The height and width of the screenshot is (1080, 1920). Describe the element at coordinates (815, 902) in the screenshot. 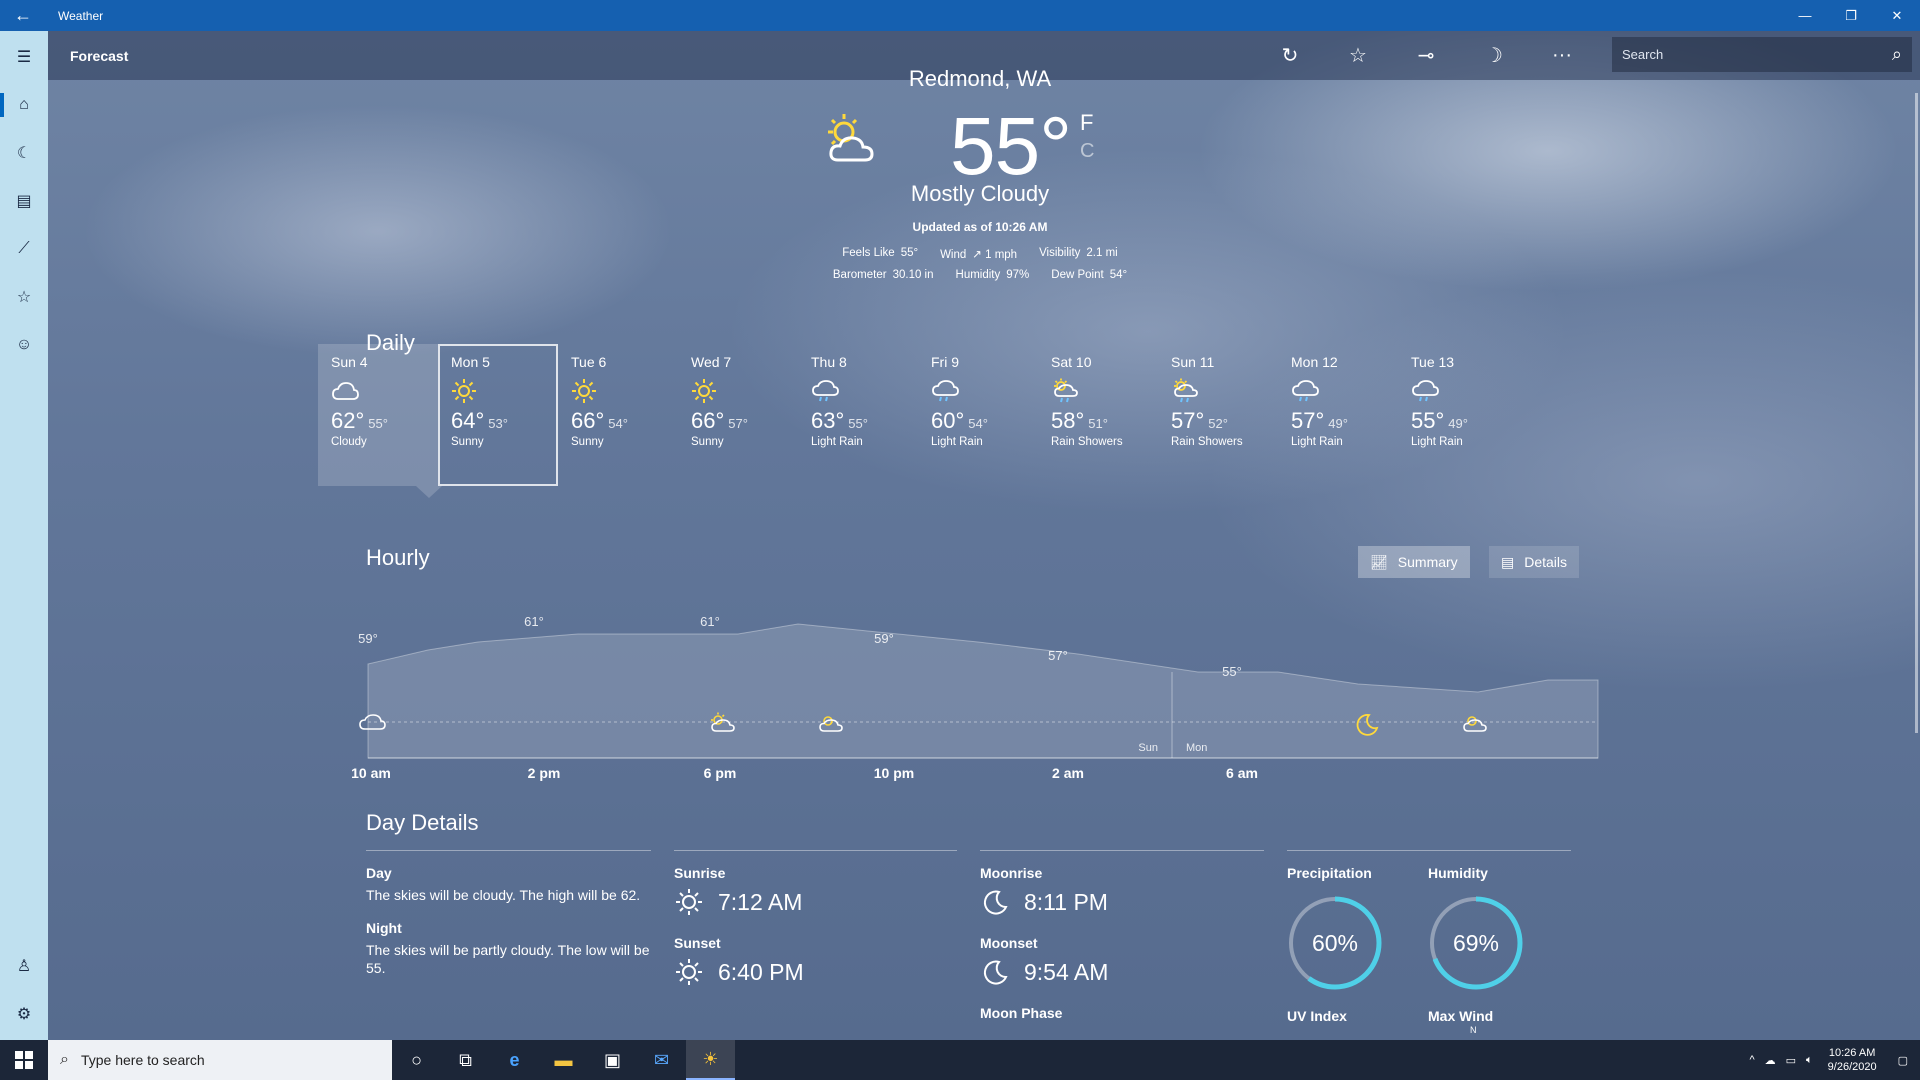

I see `sunrise-value: 7:12 AM` at that location.